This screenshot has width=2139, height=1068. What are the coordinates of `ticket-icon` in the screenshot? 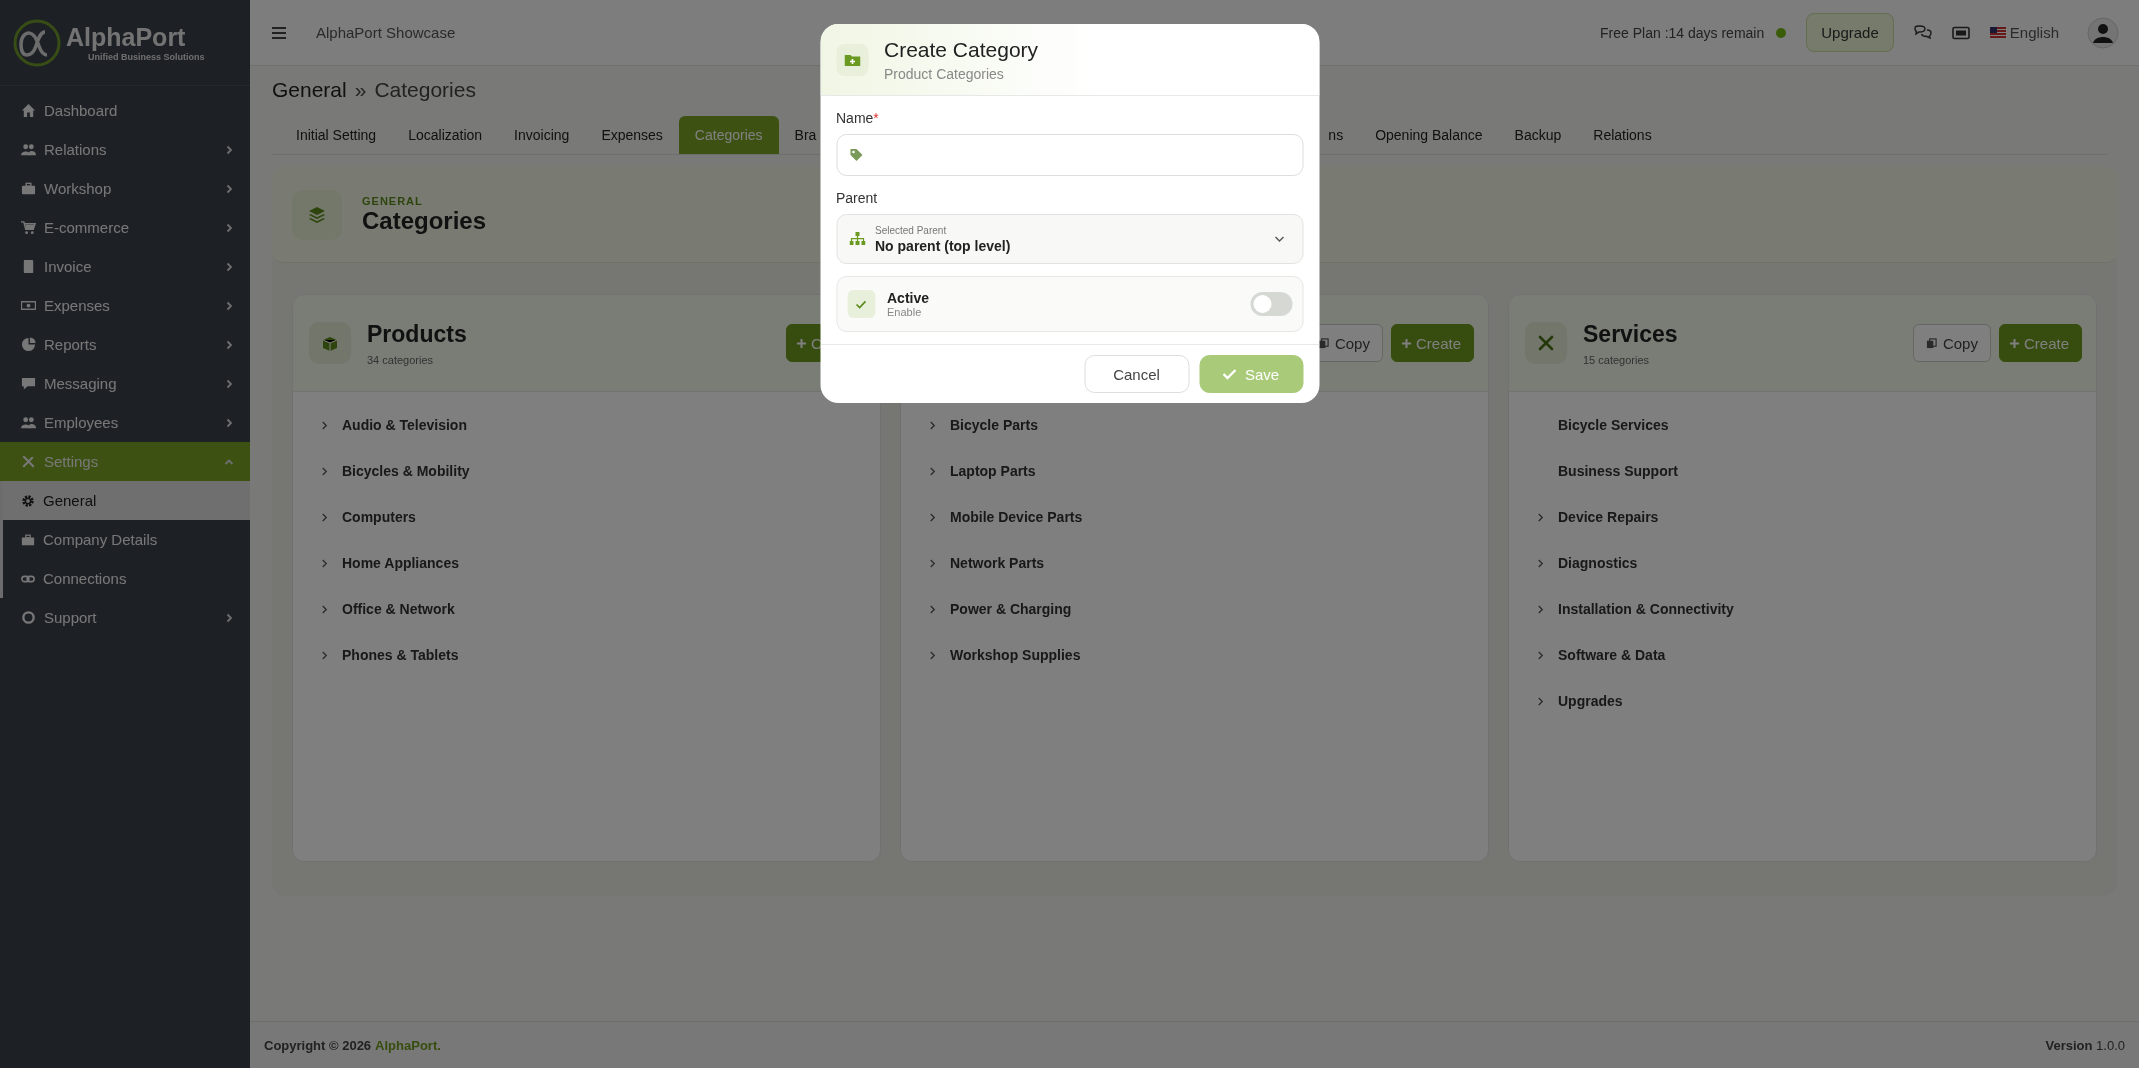 It's located at (1960, 32).